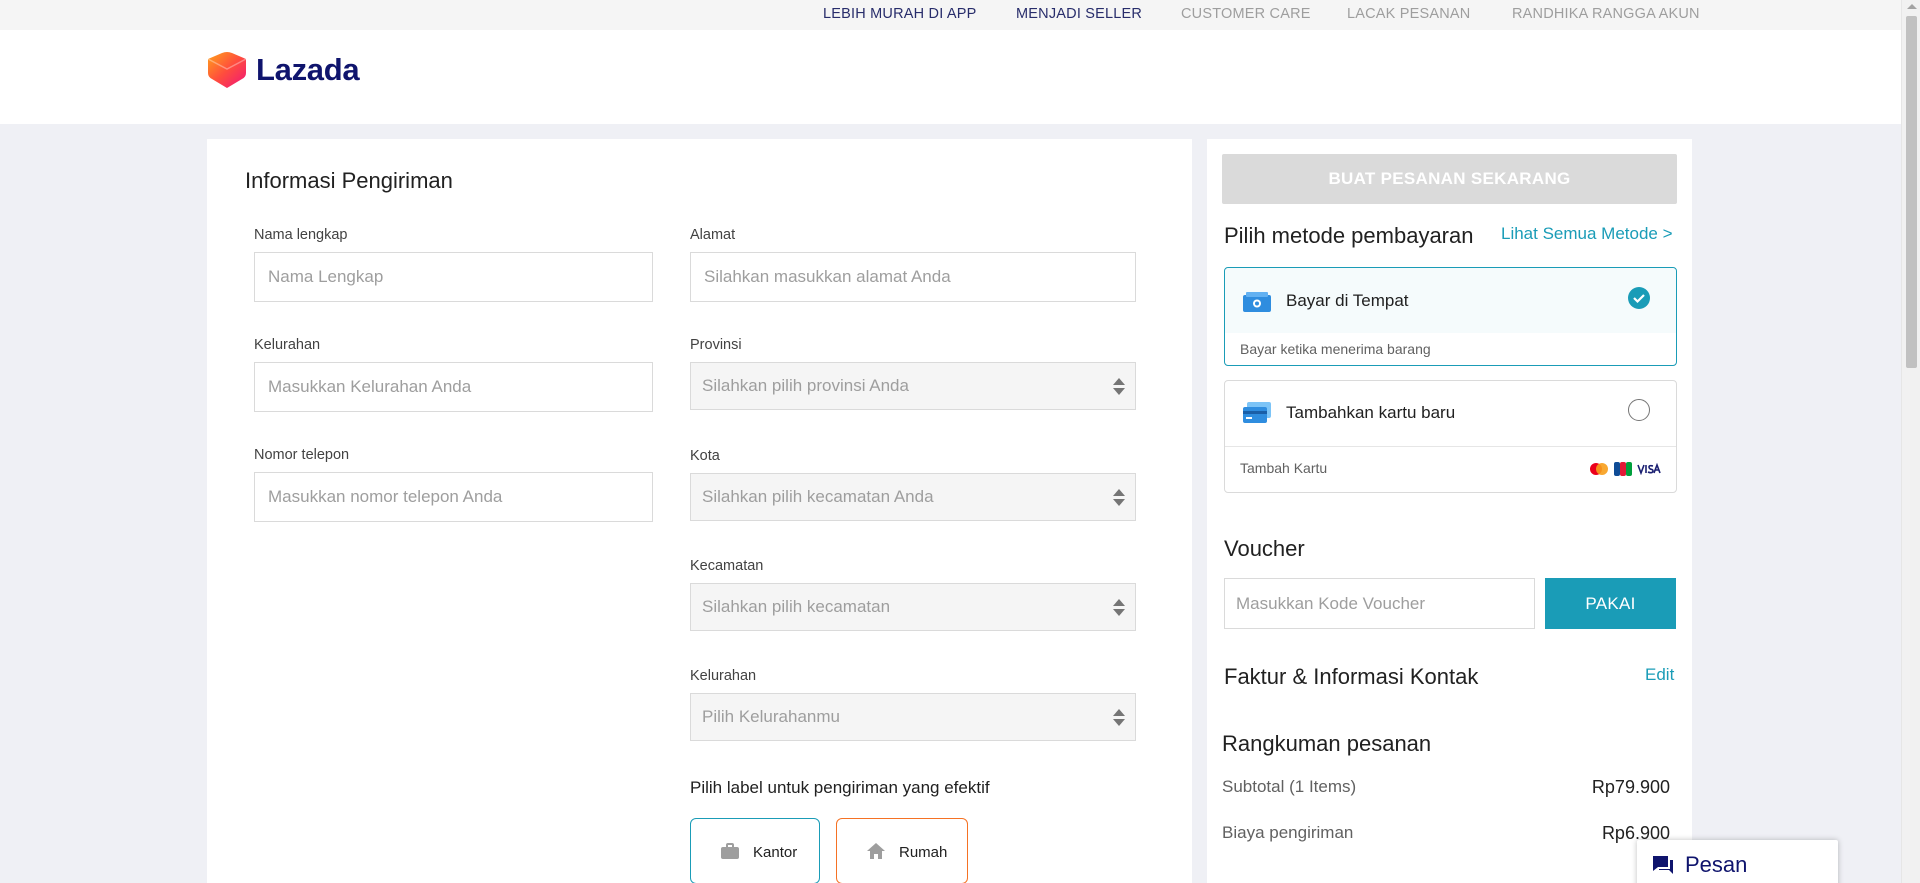  Describe the element at coordinates (1347, 300) in the screenshot. I see `cod-title: Bayar di Tempat` at that location.